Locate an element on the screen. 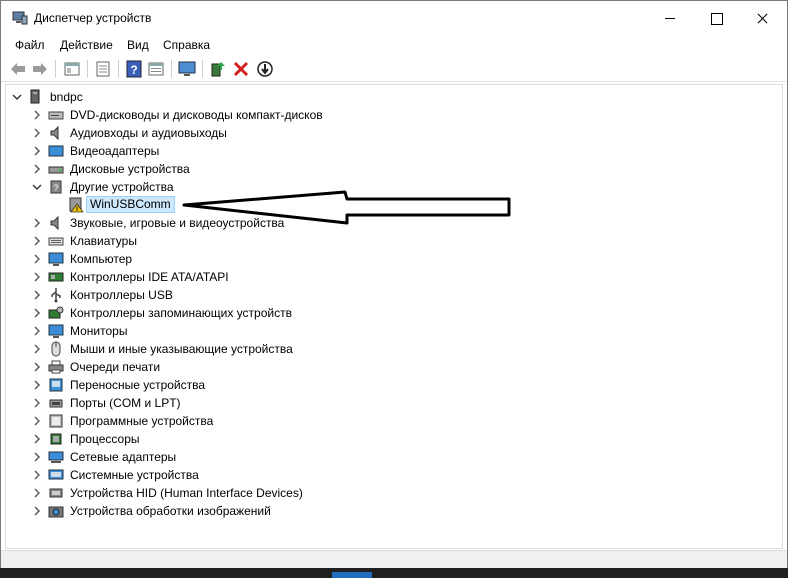  tree-category-label: Контроллеры IDE ATA/ATAPI is located at coordinates (149, 277).